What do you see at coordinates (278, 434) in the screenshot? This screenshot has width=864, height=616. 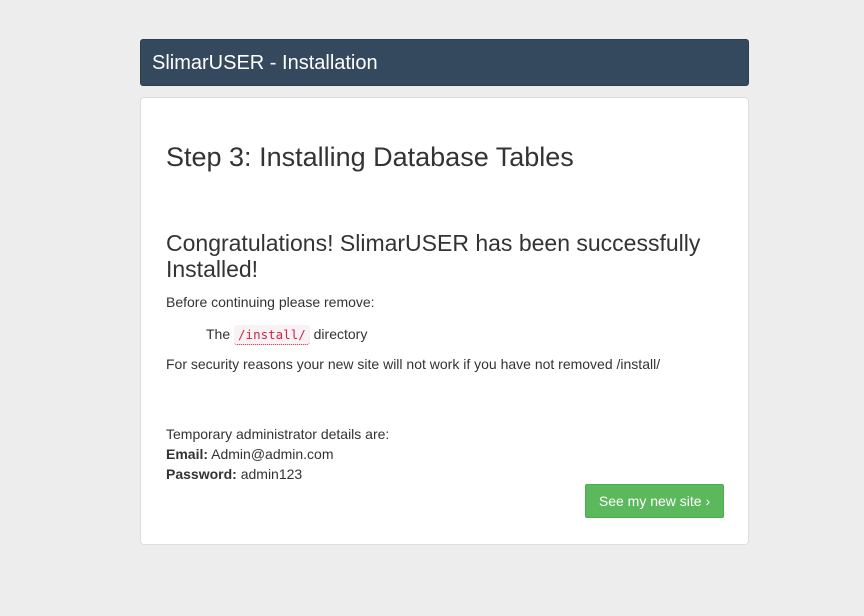 I see `admin-intro: Temporary administrator details are:` at bounding box center [278, 434].